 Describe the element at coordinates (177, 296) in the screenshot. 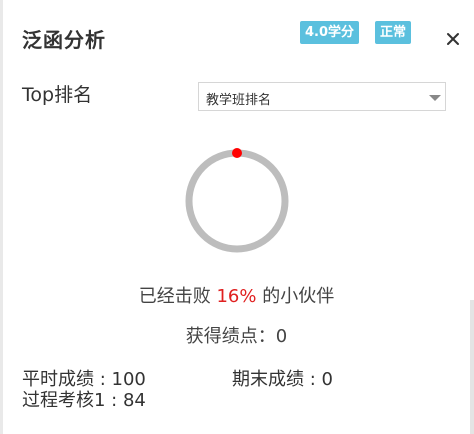

I see `defeat-prefix: 已经击败` at that location.